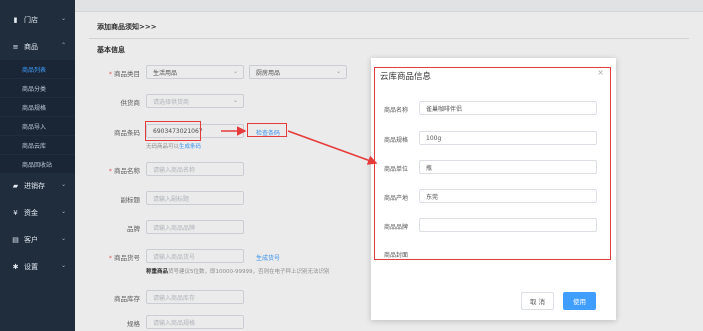  I want to click on store-icon: ▮, so click(15, 20).